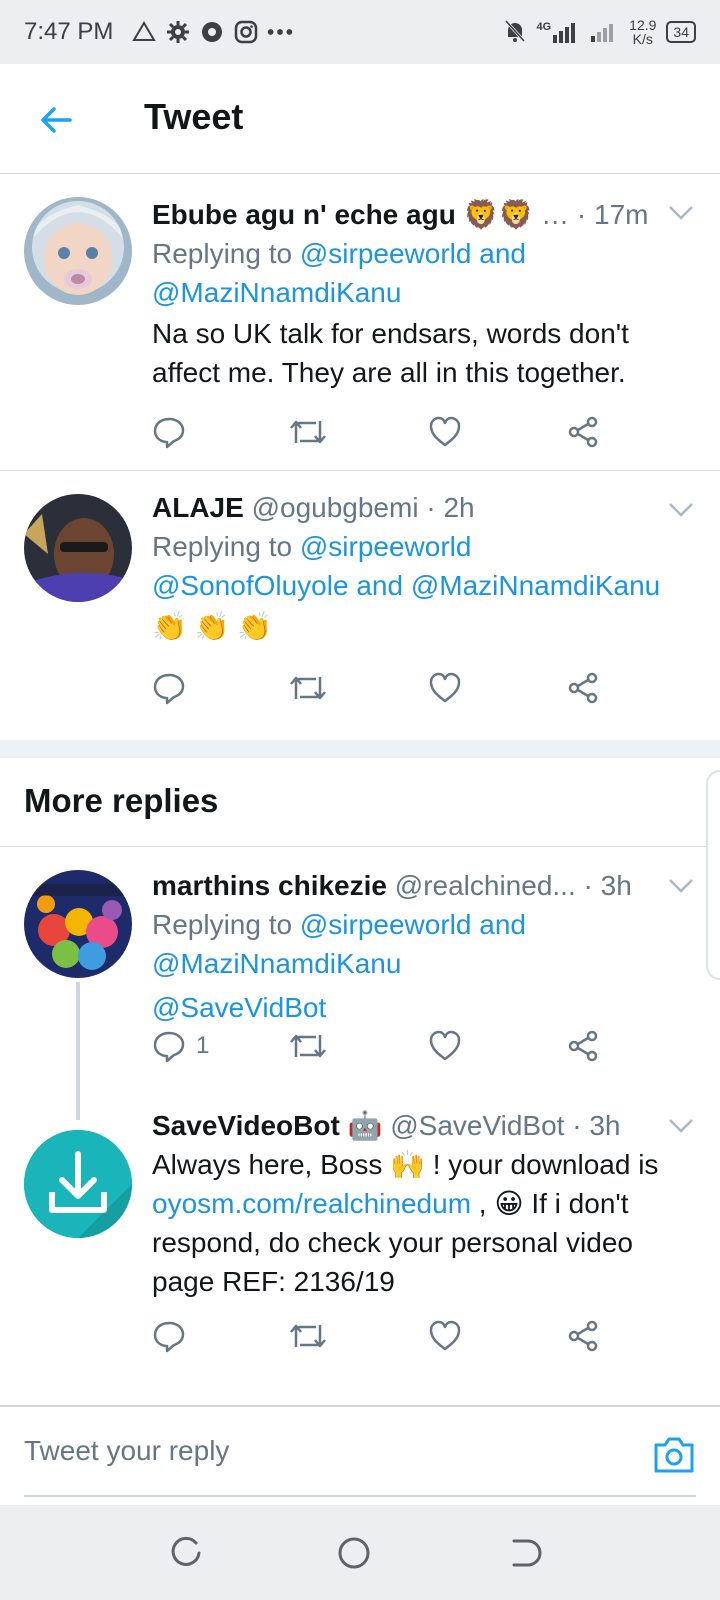 This screenshot has height=1600, width=720. Describe the element at coordinates (526, 1553) in the screenshot. I see `back-nav-icon` at that location.